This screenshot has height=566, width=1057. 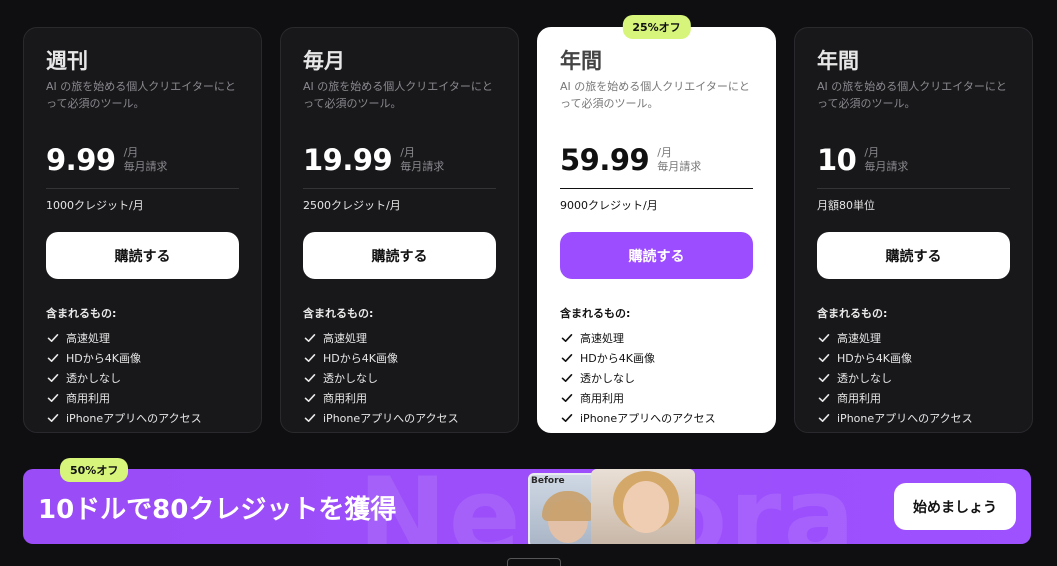 I want to click on plan-credits: 2500クレジット/月, so click(x=352, y=205).